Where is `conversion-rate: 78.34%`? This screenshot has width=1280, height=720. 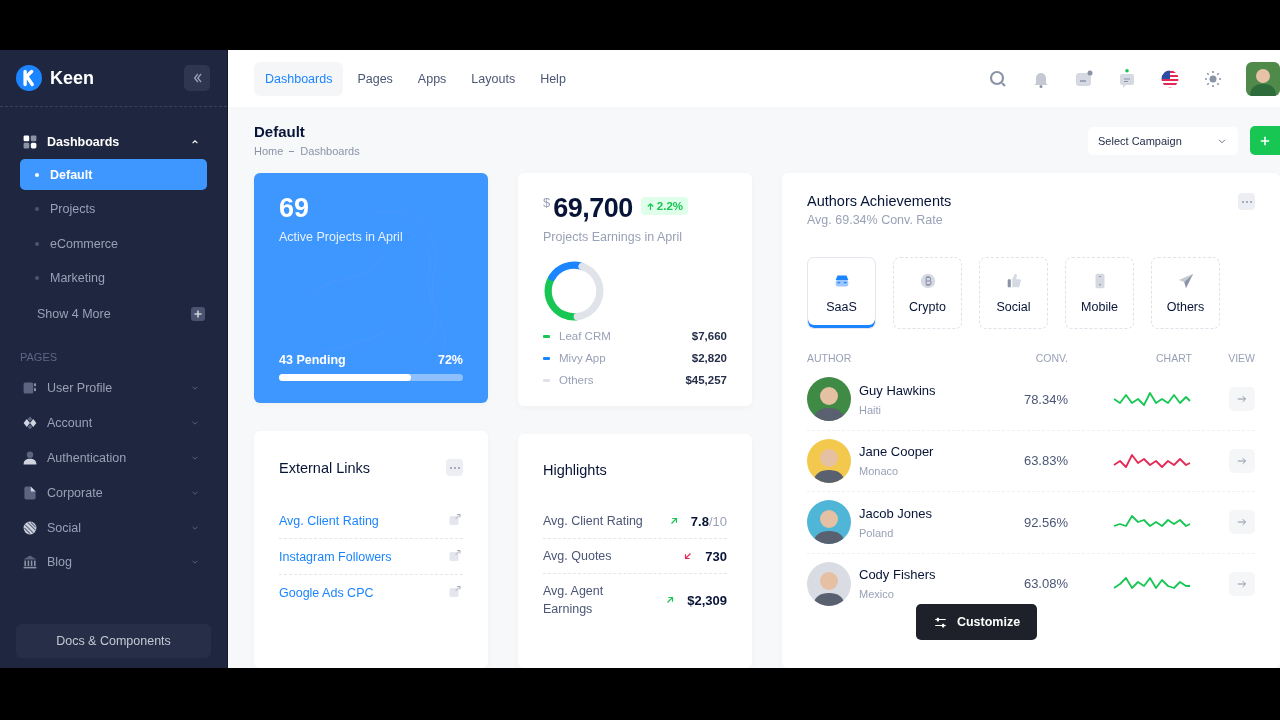 conversion-rate: 78.34% is located at coordinates (1045, 399).